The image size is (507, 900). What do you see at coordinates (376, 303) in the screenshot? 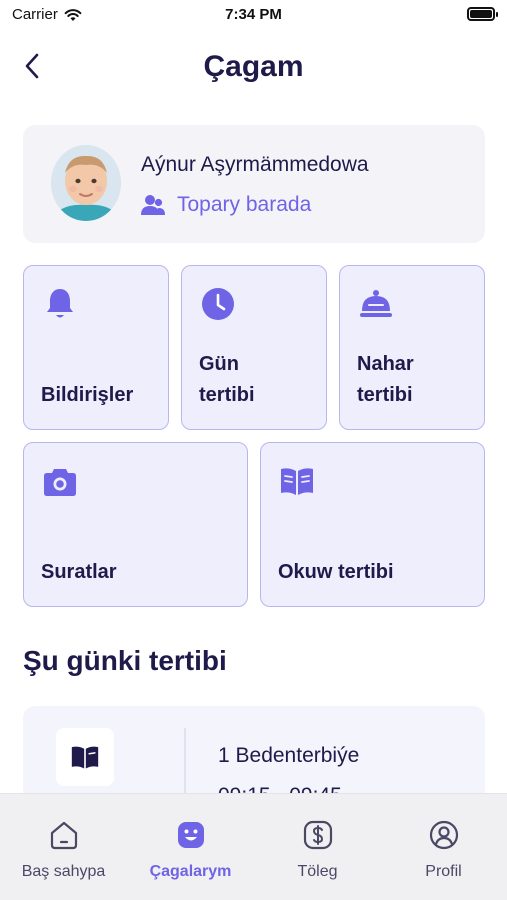
I see `cloche-icon` at bounding box center [376, 303].